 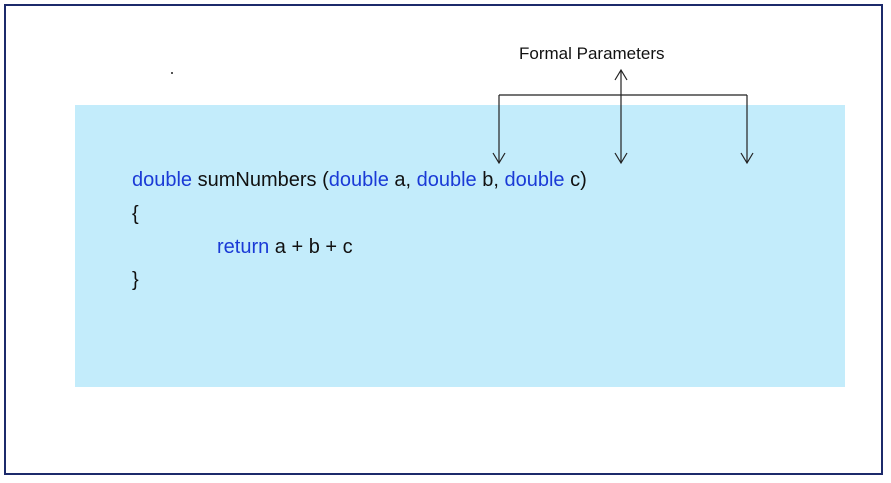 What do you see at coordinates (575, 180) in the screenshot?
I see `param-c-text: c)` at bounding box center [575, 180].